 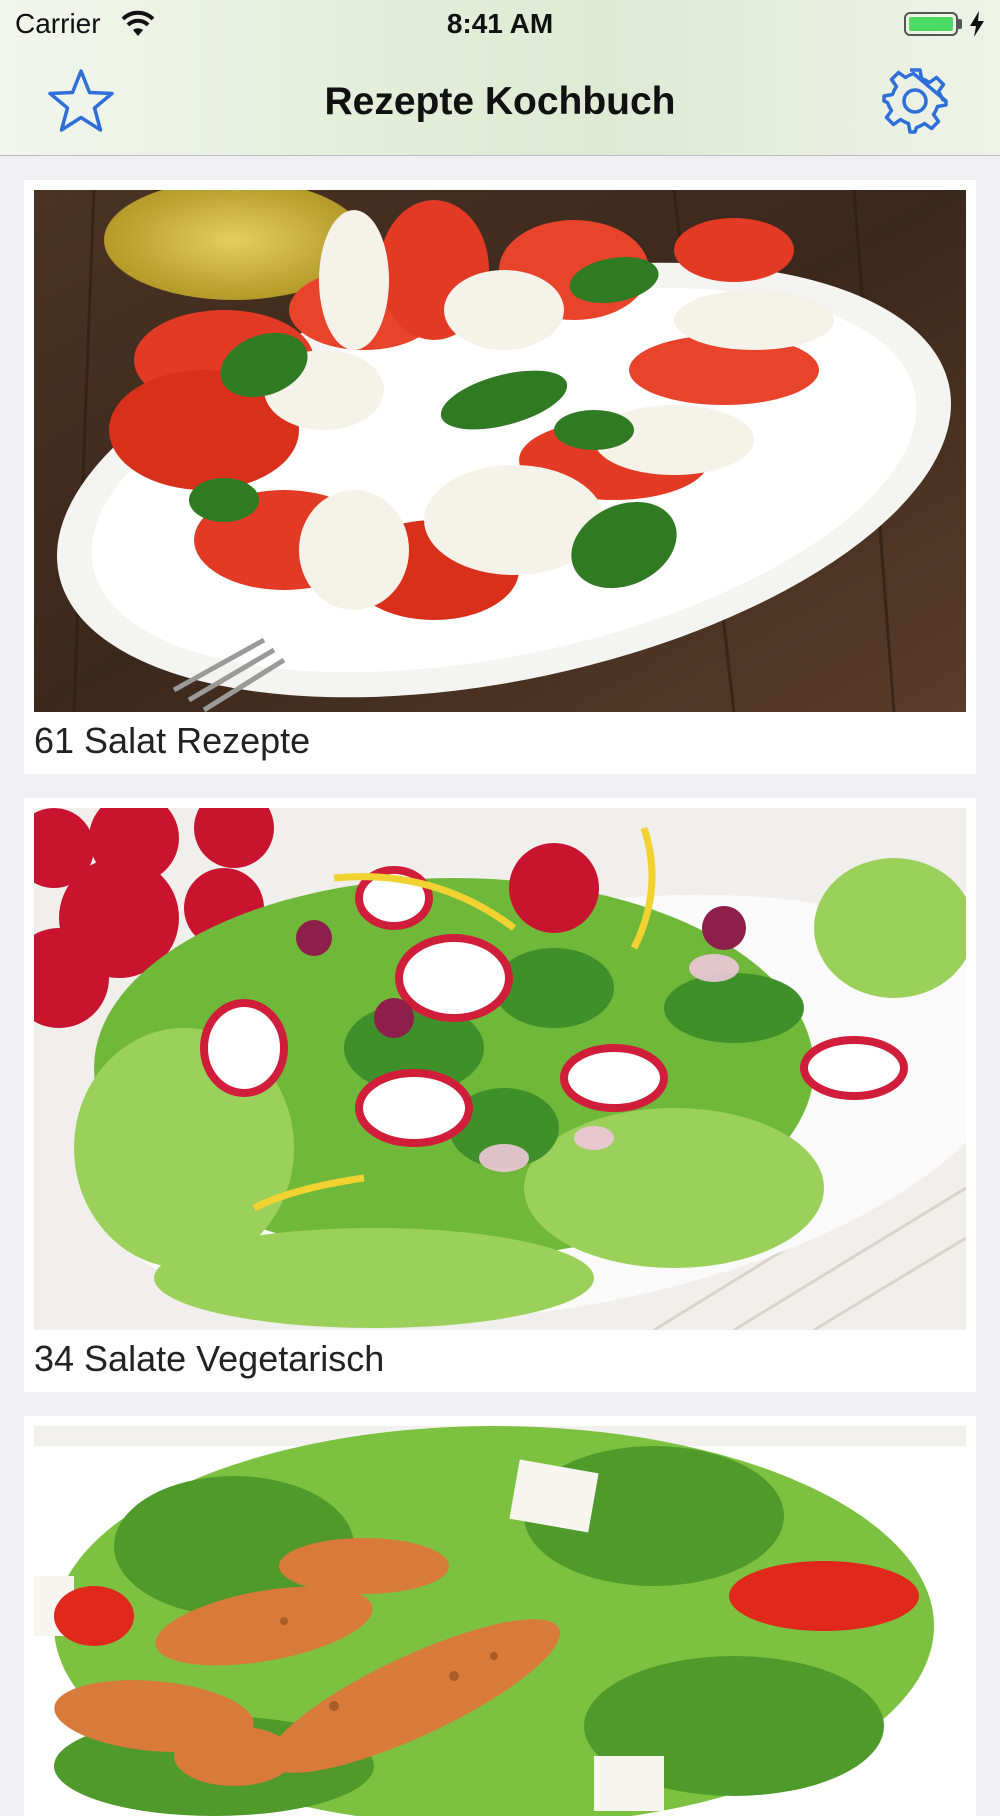 I want to click on category-label: 34 Salate Vegetarisch, so click(x=209, y=1358).